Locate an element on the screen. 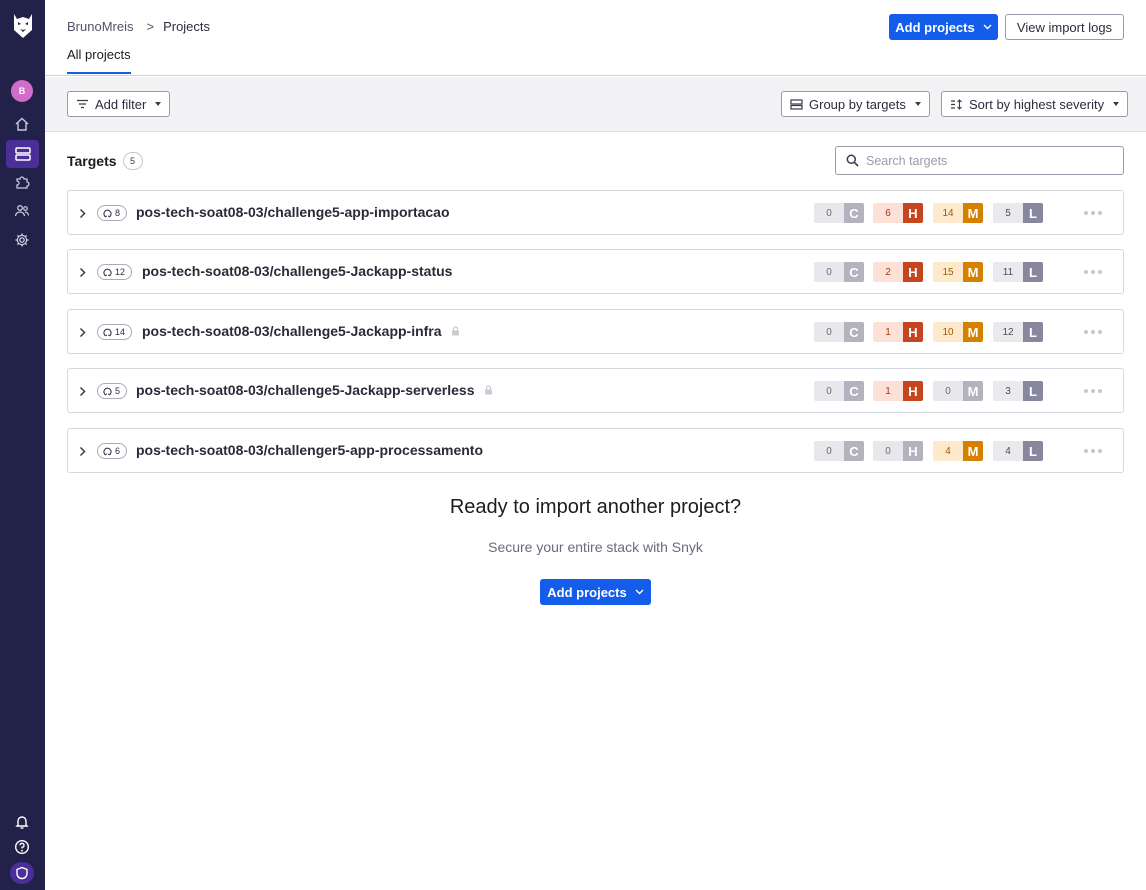  medium-issues-badge: 14 M is located at coordinates (958, 213).